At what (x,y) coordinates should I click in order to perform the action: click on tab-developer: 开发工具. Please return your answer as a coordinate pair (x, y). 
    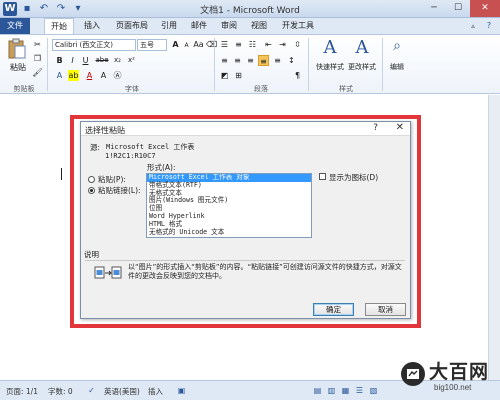
    Looking at the image, I should click on (298, 26).